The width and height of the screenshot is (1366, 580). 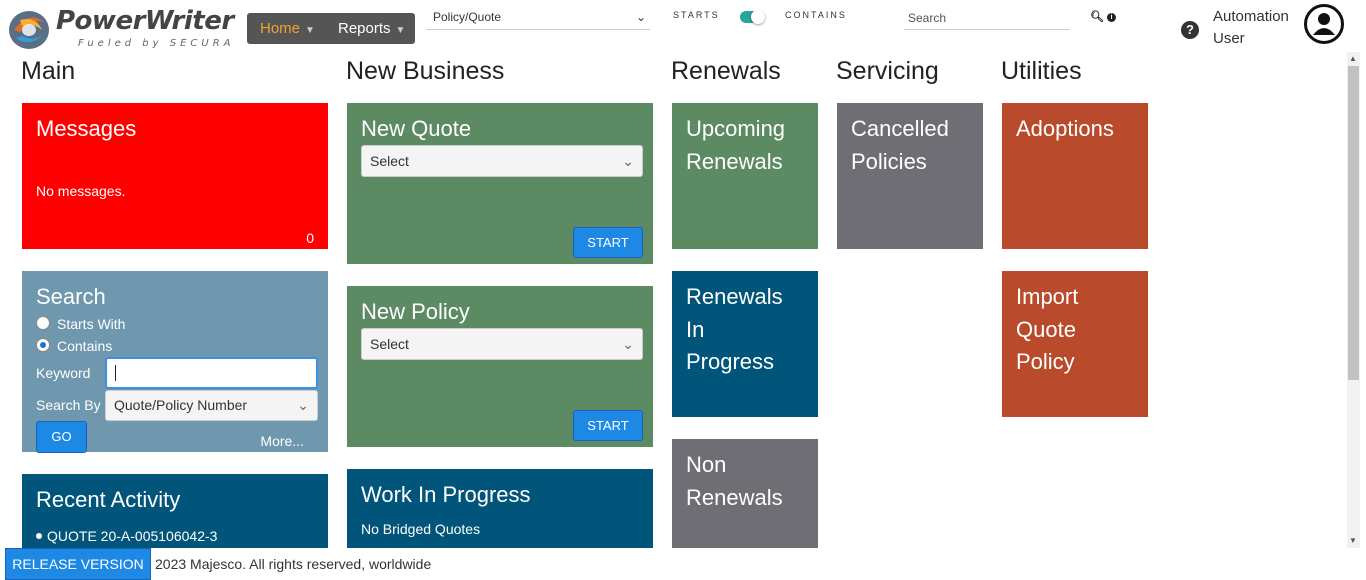 I want to click on adoptions-tile: Adoptions, so click(x=1075, y=176).